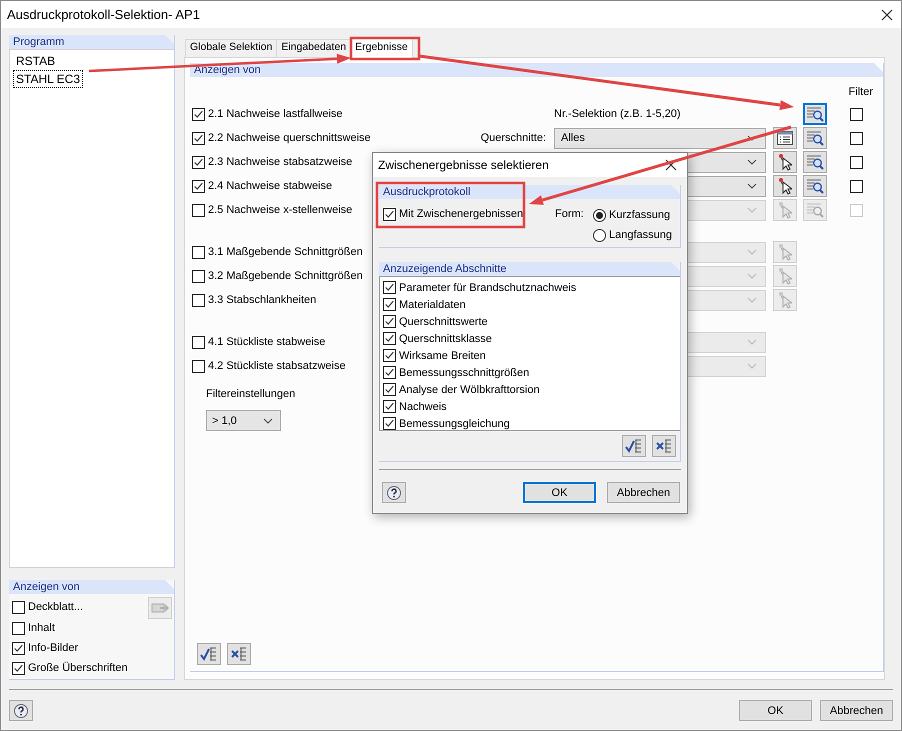 The image size is (902, 731). Describe the element at coordinates (529, 192) in the screenshot. I see `panel-heading: Ausdruckprotokoll` at that location.